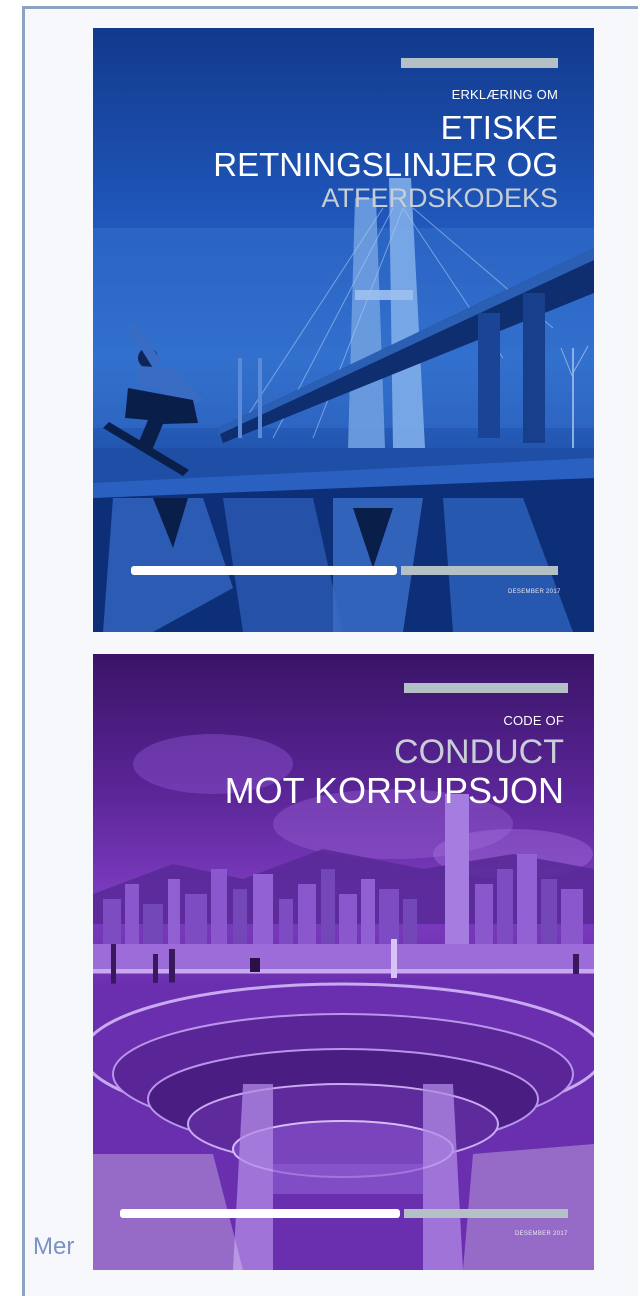  Describe the element at coordinates (439, 198) in the screenshot. I see `cover-title-line3: ATFERDSKODEKS` at that location.